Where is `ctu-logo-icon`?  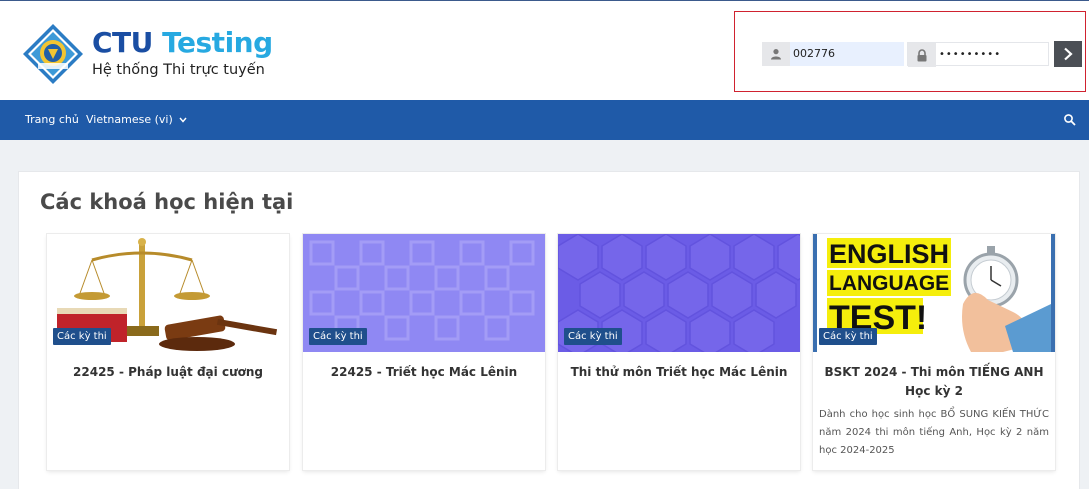 ctu-logo-icon is located at coordinates (53, 54).